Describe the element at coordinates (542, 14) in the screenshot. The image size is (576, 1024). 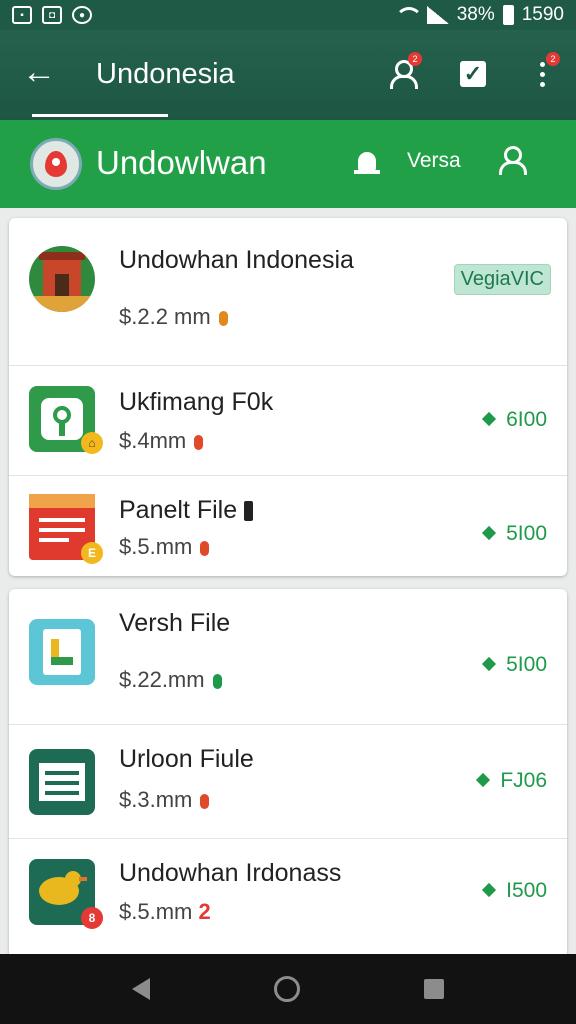
I see `clock: 1590` at that location.